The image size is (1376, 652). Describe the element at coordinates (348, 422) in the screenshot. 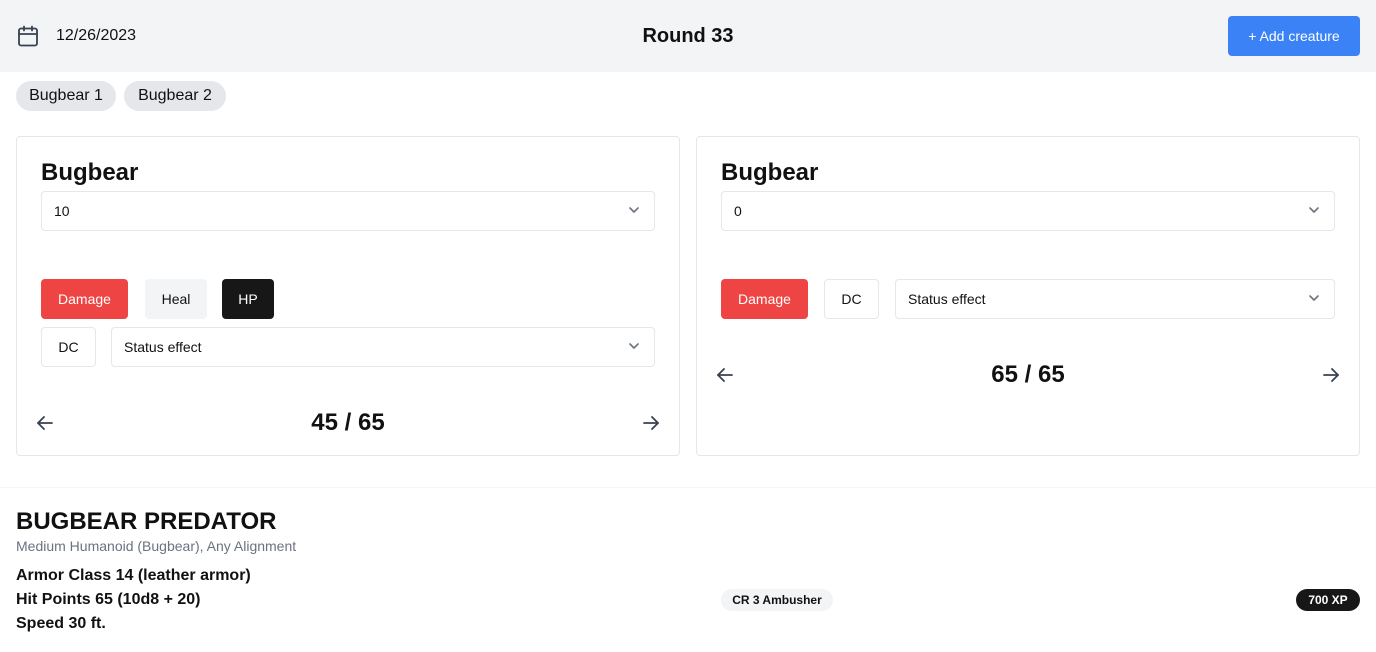

I see `hp-display: 45 / 65` at that location.